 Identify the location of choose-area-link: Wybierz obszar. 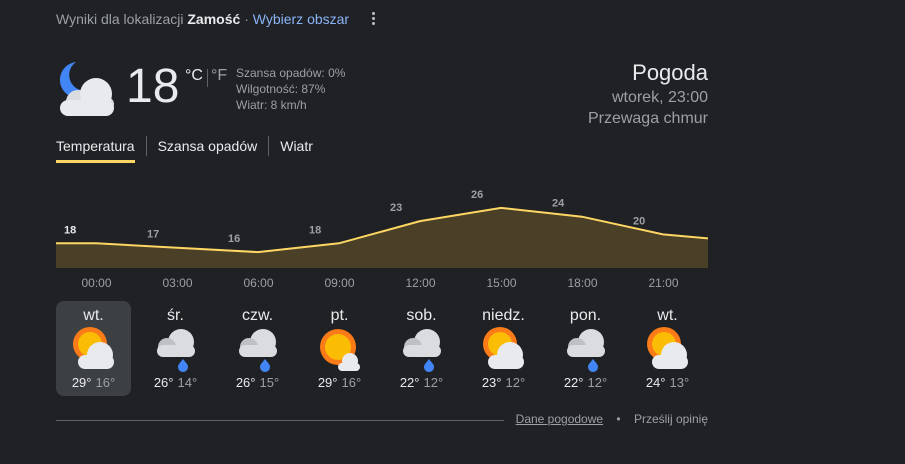
(301, 19).